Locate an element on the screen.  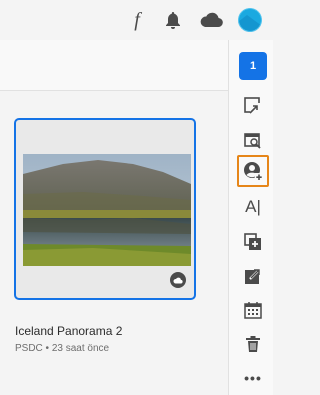
bell-icon is located at coordinates (173, 20).